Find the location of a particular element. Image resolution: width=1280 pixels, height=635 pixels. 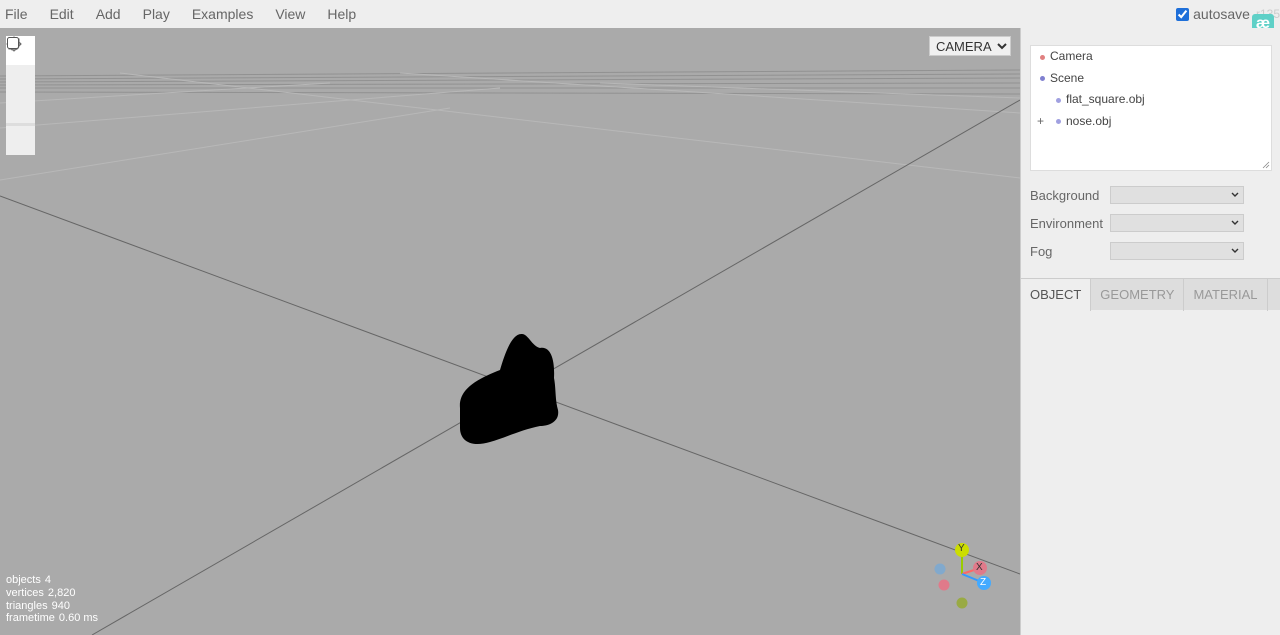

scale-button is located at coordinates (20, 80).